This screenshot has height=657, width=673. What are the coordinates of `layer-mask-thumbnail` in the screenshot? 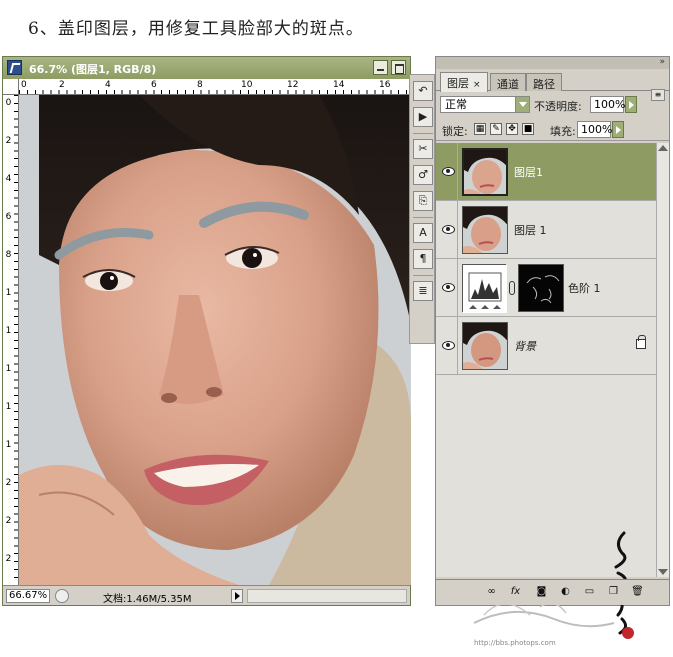 It's located at (541, 288).